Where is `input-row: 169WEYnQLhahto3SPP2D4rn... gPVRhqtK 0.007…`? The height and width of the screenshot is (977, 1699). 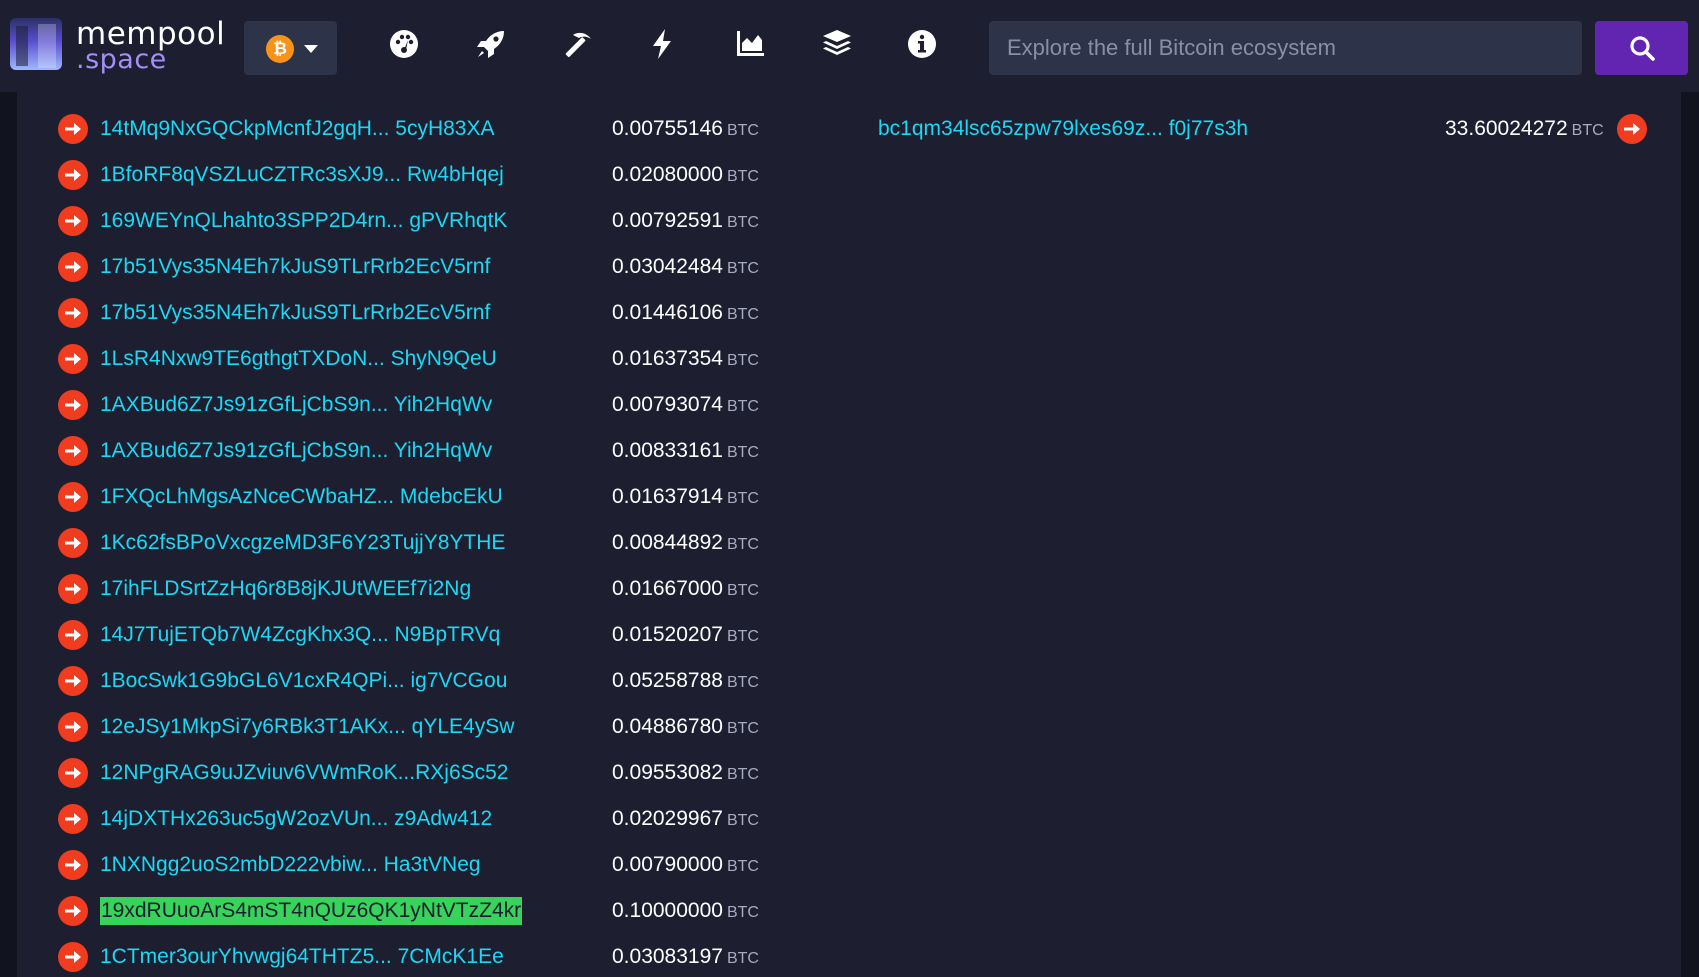 input-row: 169WEYnQLhahto3SPP2D4rn... gPVRhqtK 0.007… is located at coordinates (849, 221).